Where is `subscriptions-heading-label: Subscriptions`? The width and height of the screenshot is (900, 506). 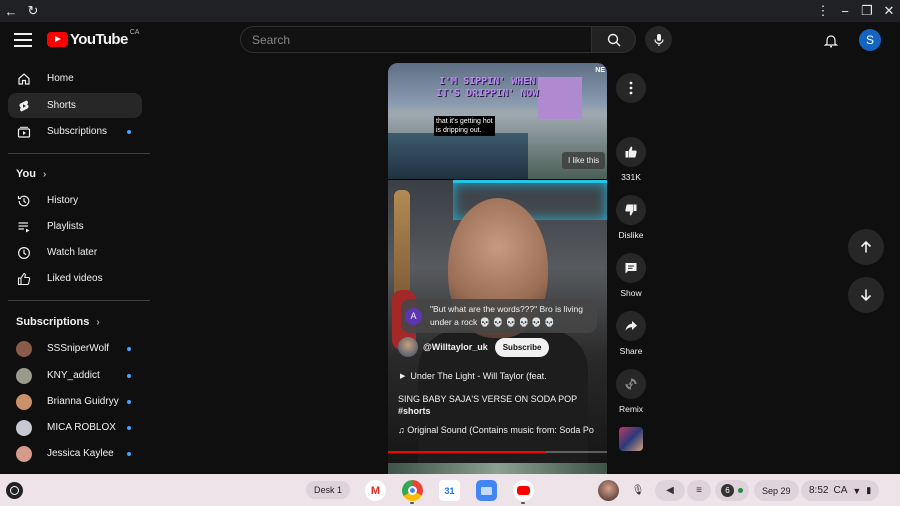 subscriptions-heading-label: Subscriptions is located at coordinates (53, 322).